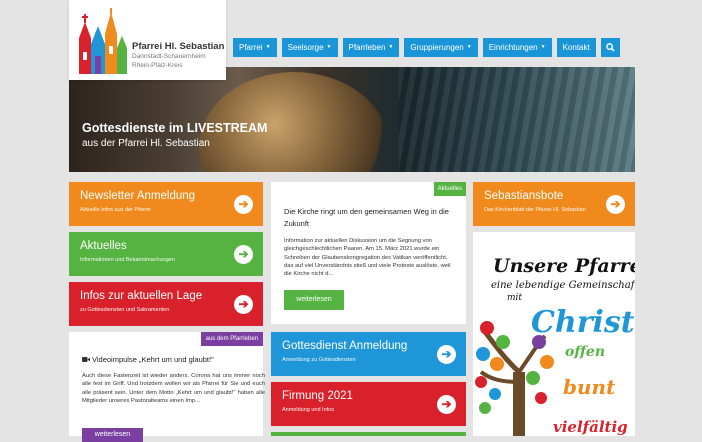 Image resolution: width=702 pixels, height=442 pixels. Describe the element at coordinates (319, 360) in the screenshot. I see `tile-subtitle: Anmeldung zu Gottesdiensten` at that location.